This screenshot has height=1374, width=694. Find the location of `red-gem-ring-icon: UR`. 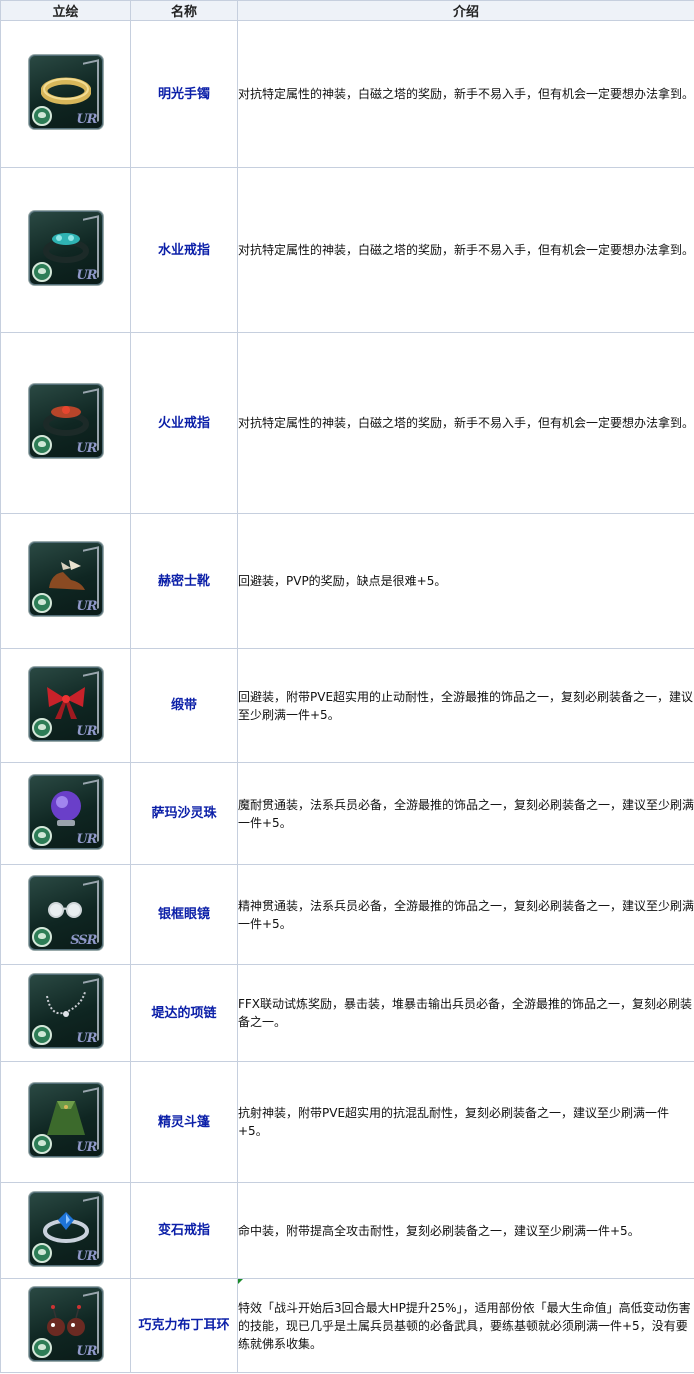

red-gem-ring-icon: UR is located at coordinates (65, 421).